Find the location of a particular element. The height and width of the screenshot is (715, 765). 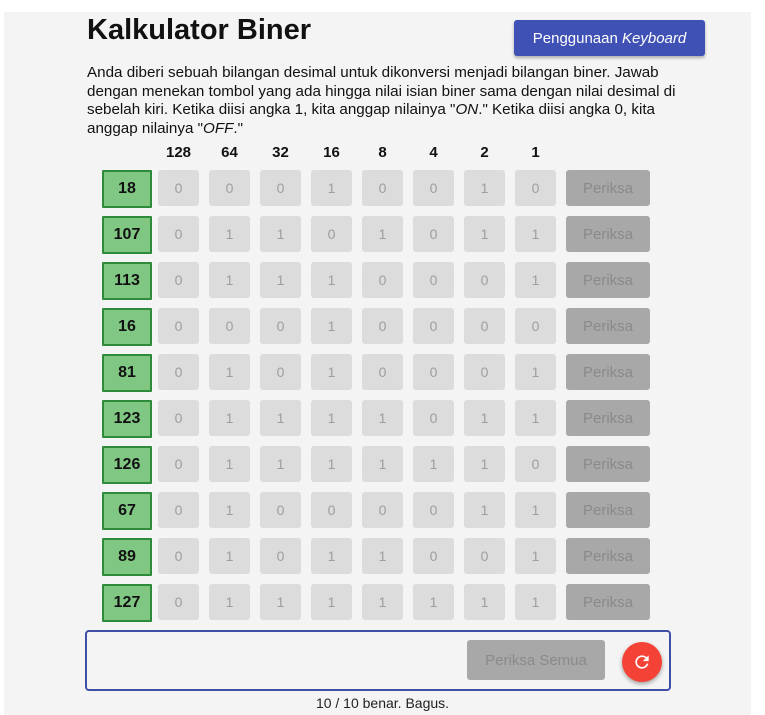

reset-button is located at coordinates (642, 662).